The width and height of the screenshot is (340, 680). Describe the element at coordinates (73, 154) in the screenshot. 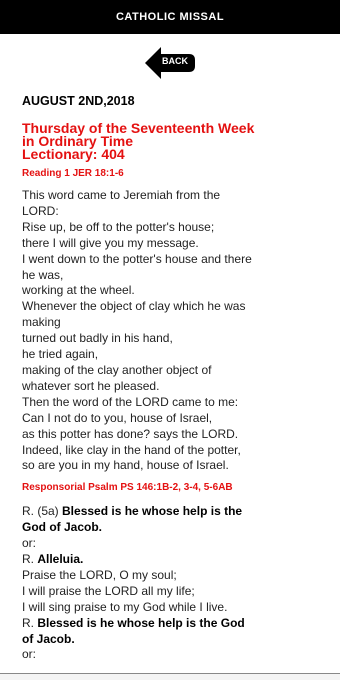

I see `lectionary-number: Lectionary: 404` at that location.